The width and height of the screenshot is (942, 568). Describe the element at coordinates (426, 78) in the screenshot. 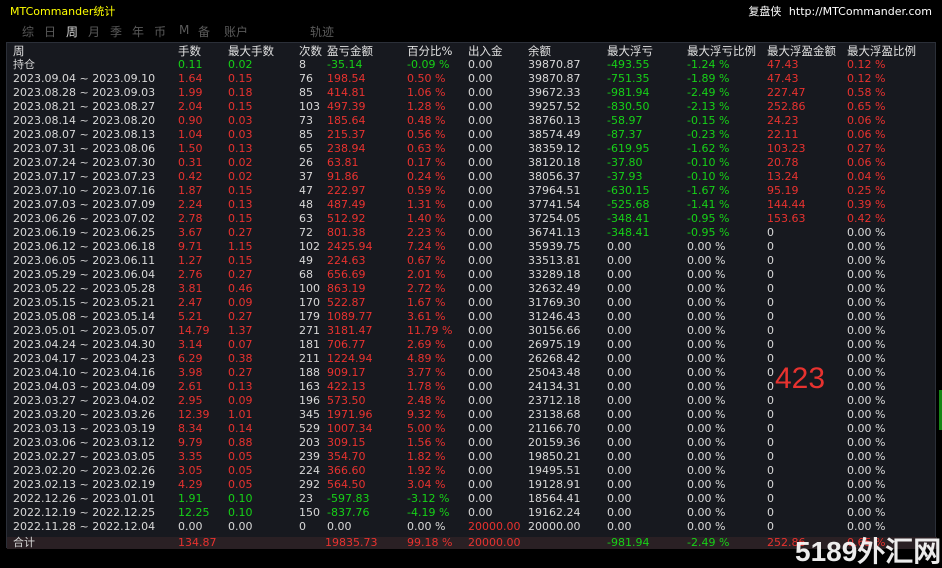

I see `cell-pct: 0.50 %` at that location.